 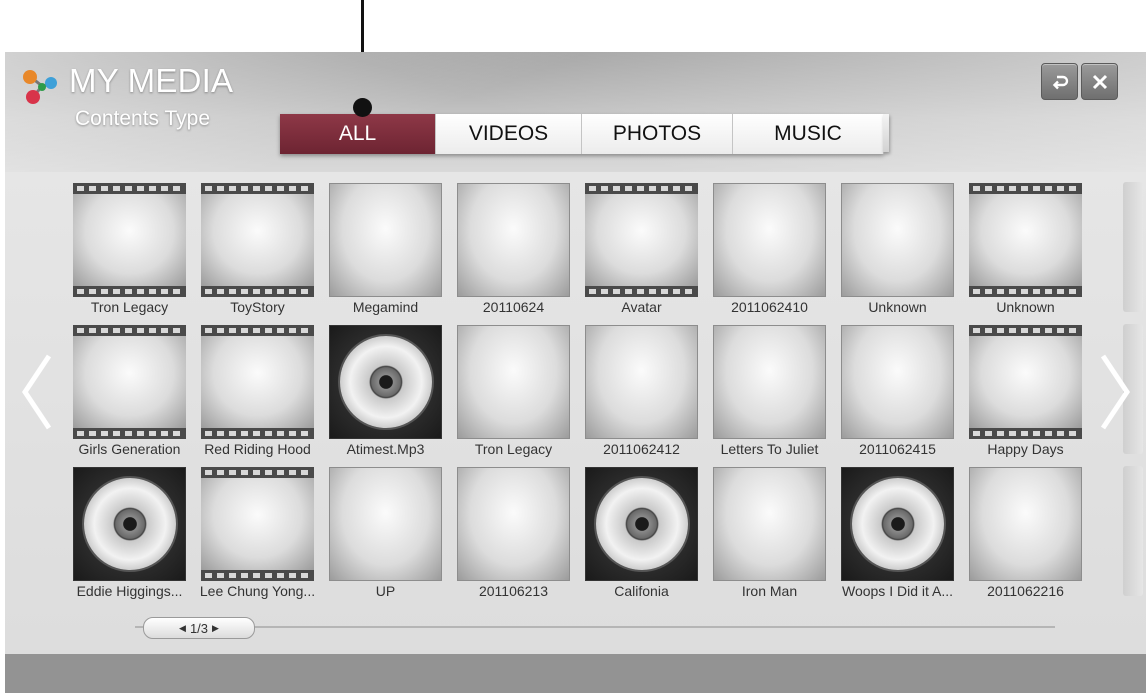 I want to click on callout-pointer-dot, so click(x=362, y=107).